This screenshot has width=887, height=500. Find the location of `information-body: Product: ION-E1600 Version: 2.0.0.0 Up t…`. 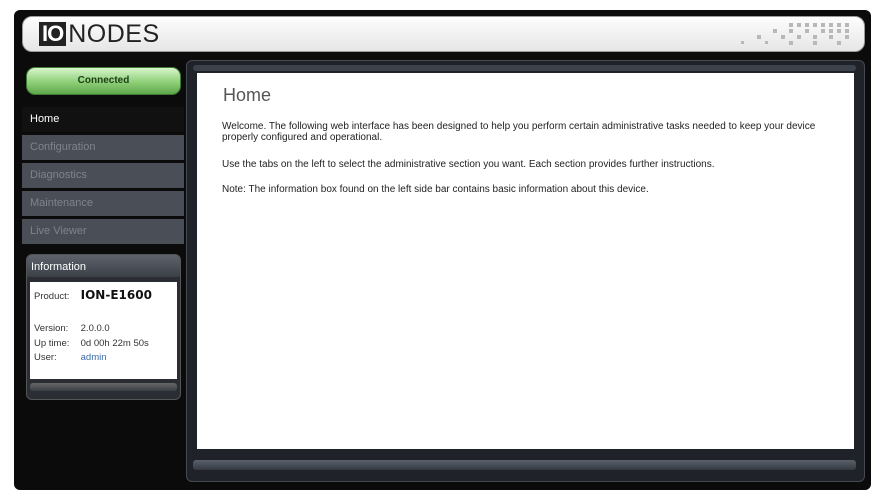

information-body: Product: ION-E1600 Version: 2.0.0.0 Up t… is located at coordinates (103, 330).